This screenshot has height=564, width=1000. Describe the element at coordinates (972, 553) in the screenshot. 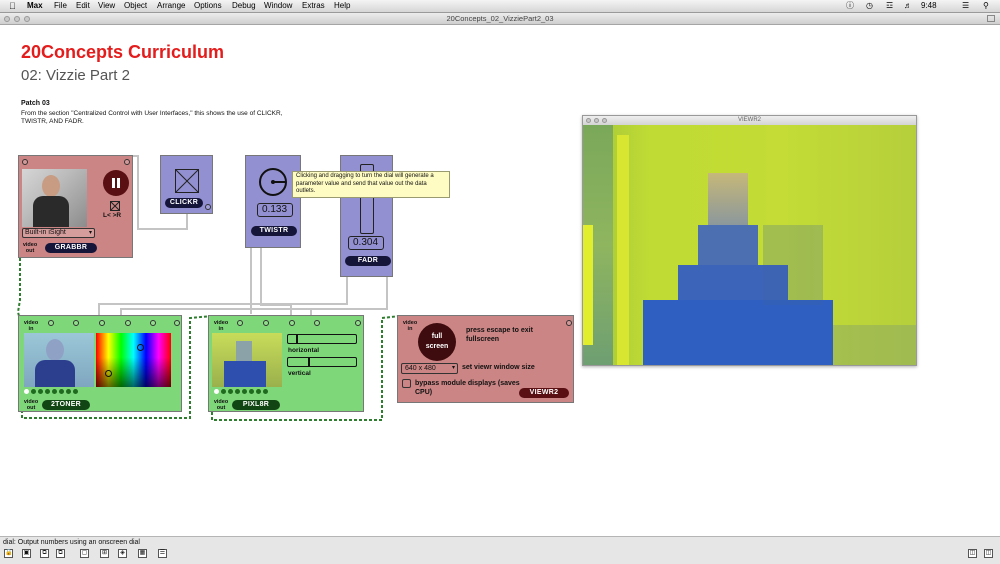

I see `split-view-icon: ◫` at that location.